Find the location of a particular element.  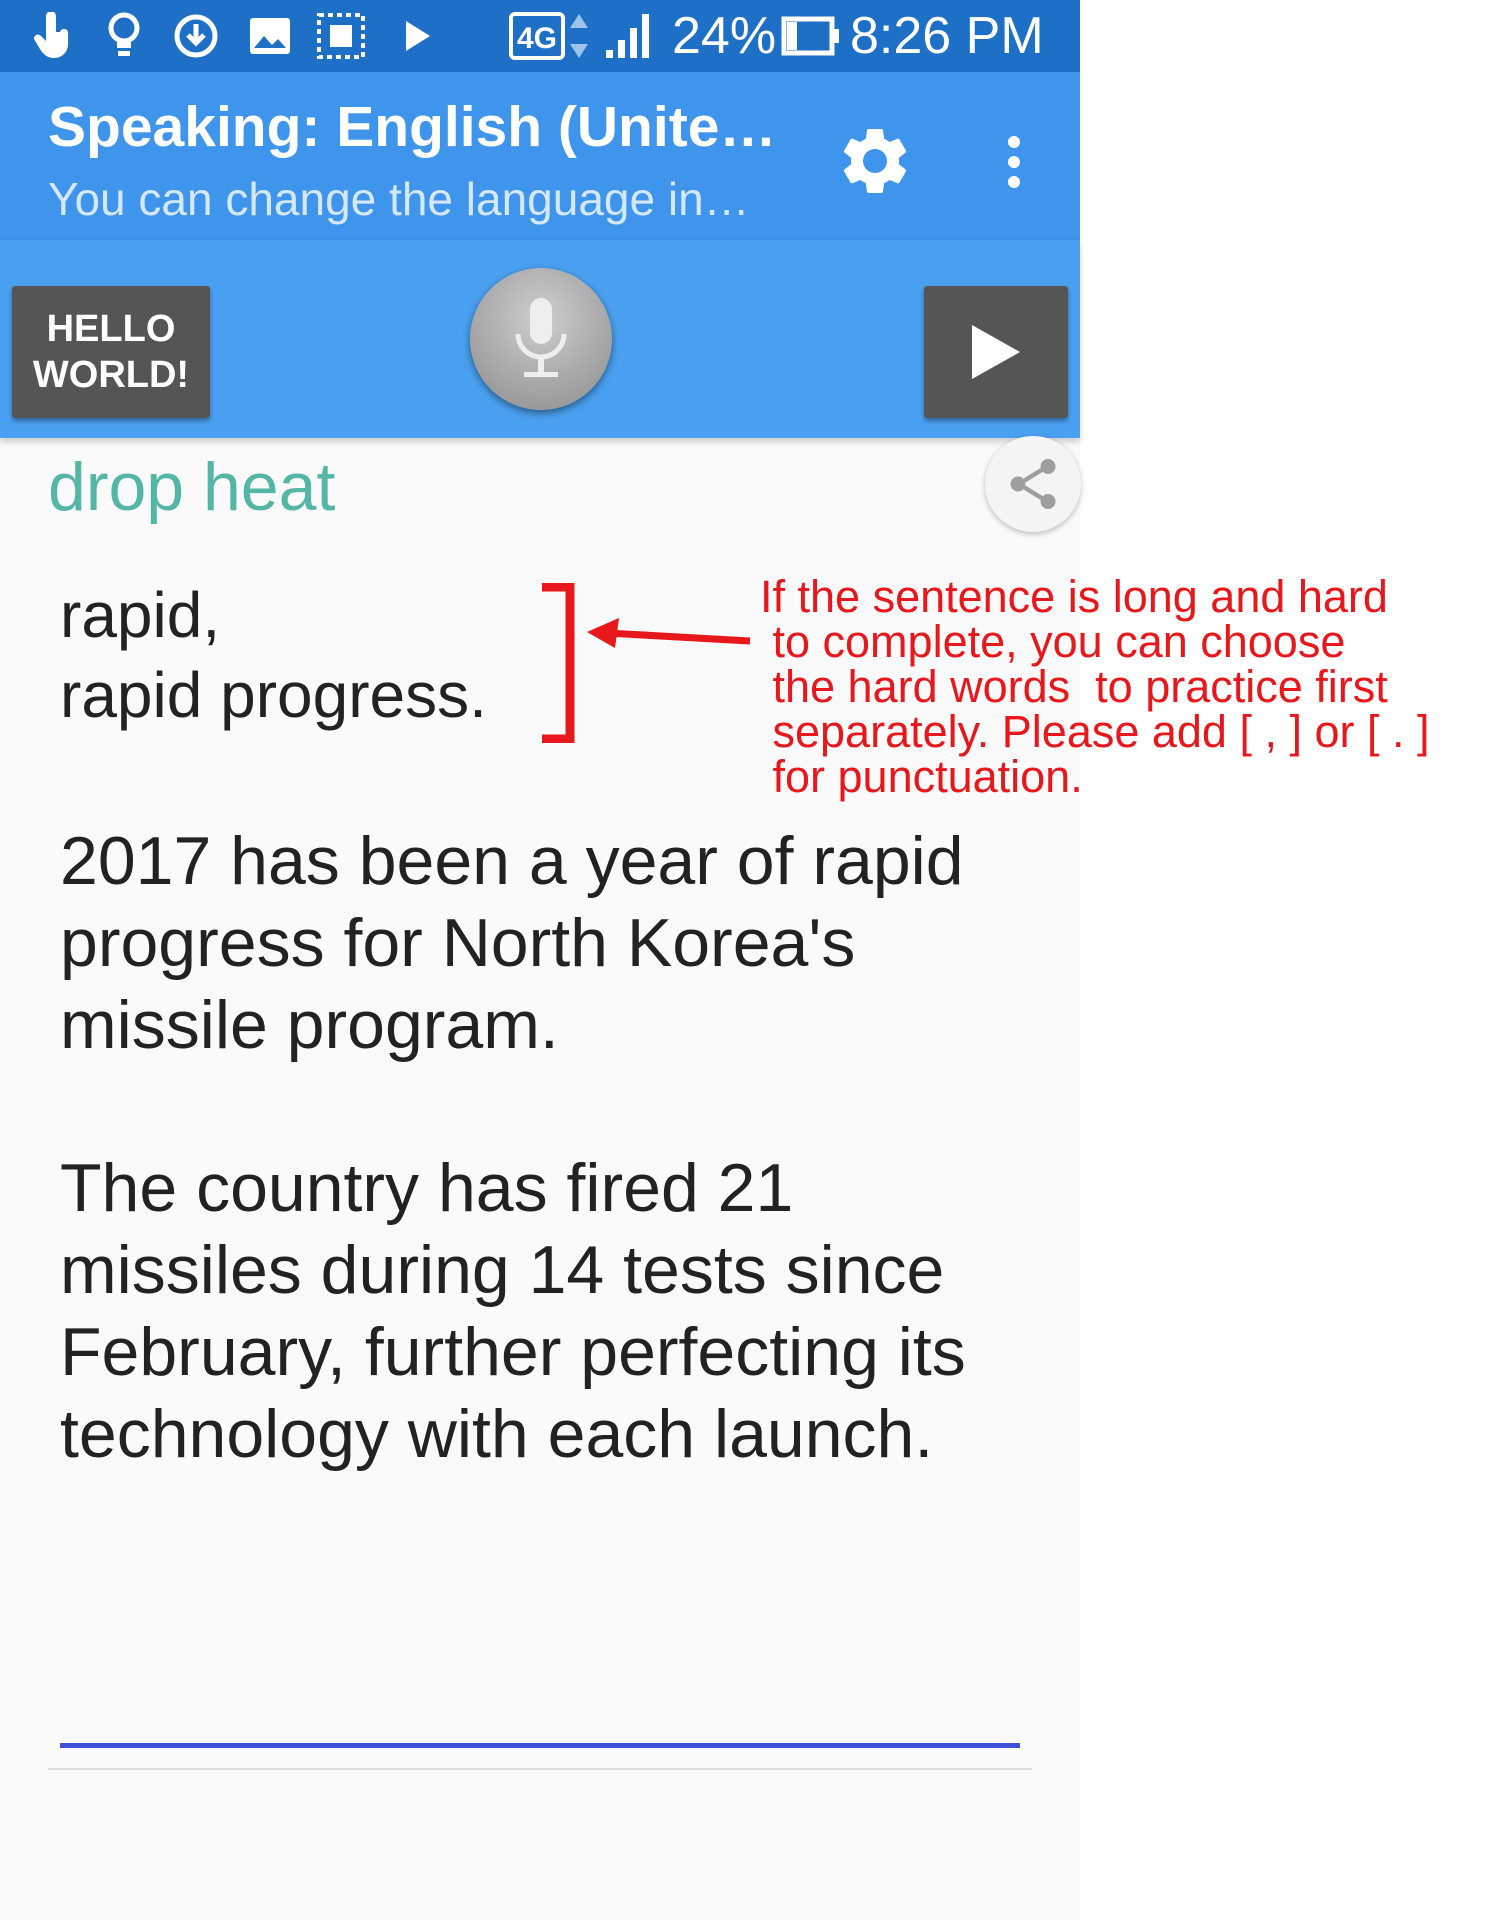

more-options-button is located at coordinates (1014, 162).